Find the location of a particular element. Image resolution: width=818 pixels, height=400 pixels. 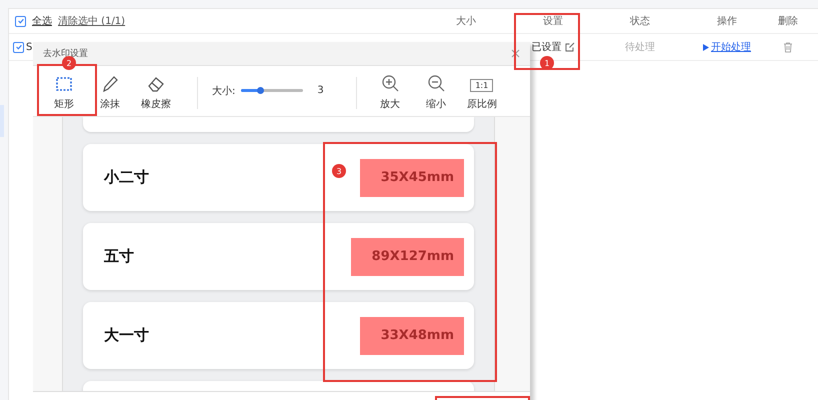

size-name: 小二寸 is located at coordinates (126, 177).